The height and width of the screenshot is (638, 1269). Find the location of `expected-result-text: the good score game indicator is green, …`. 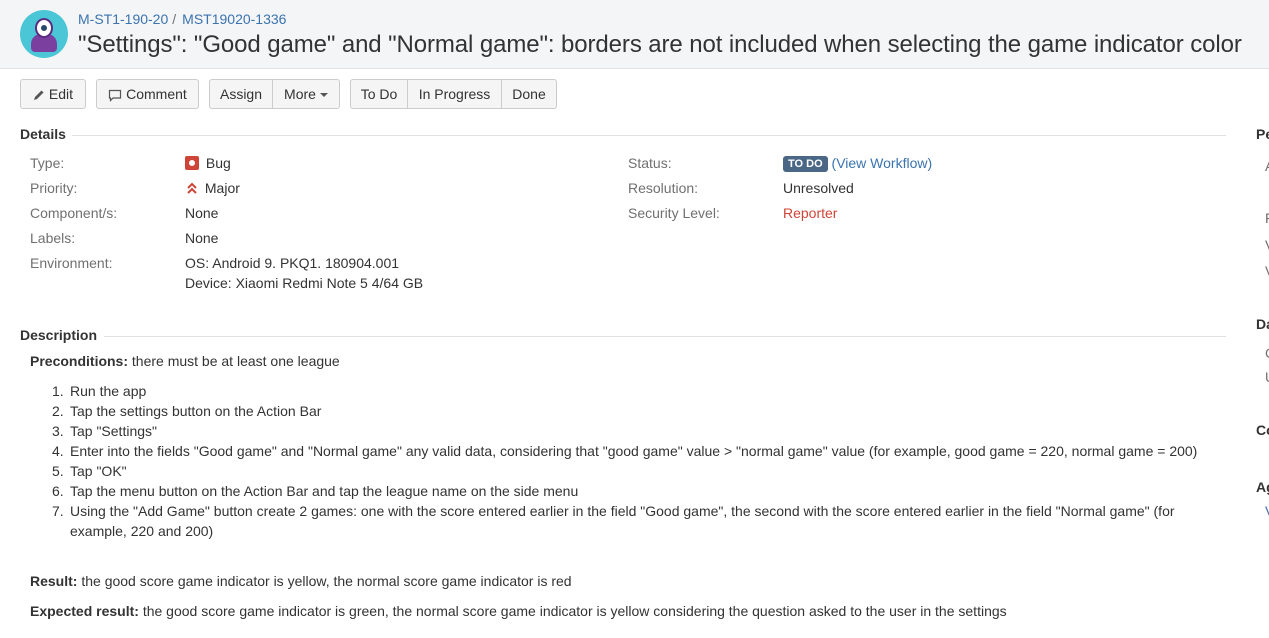

expected-result-text: the good score game indicator is green, … is located at coordinates (572, 611).